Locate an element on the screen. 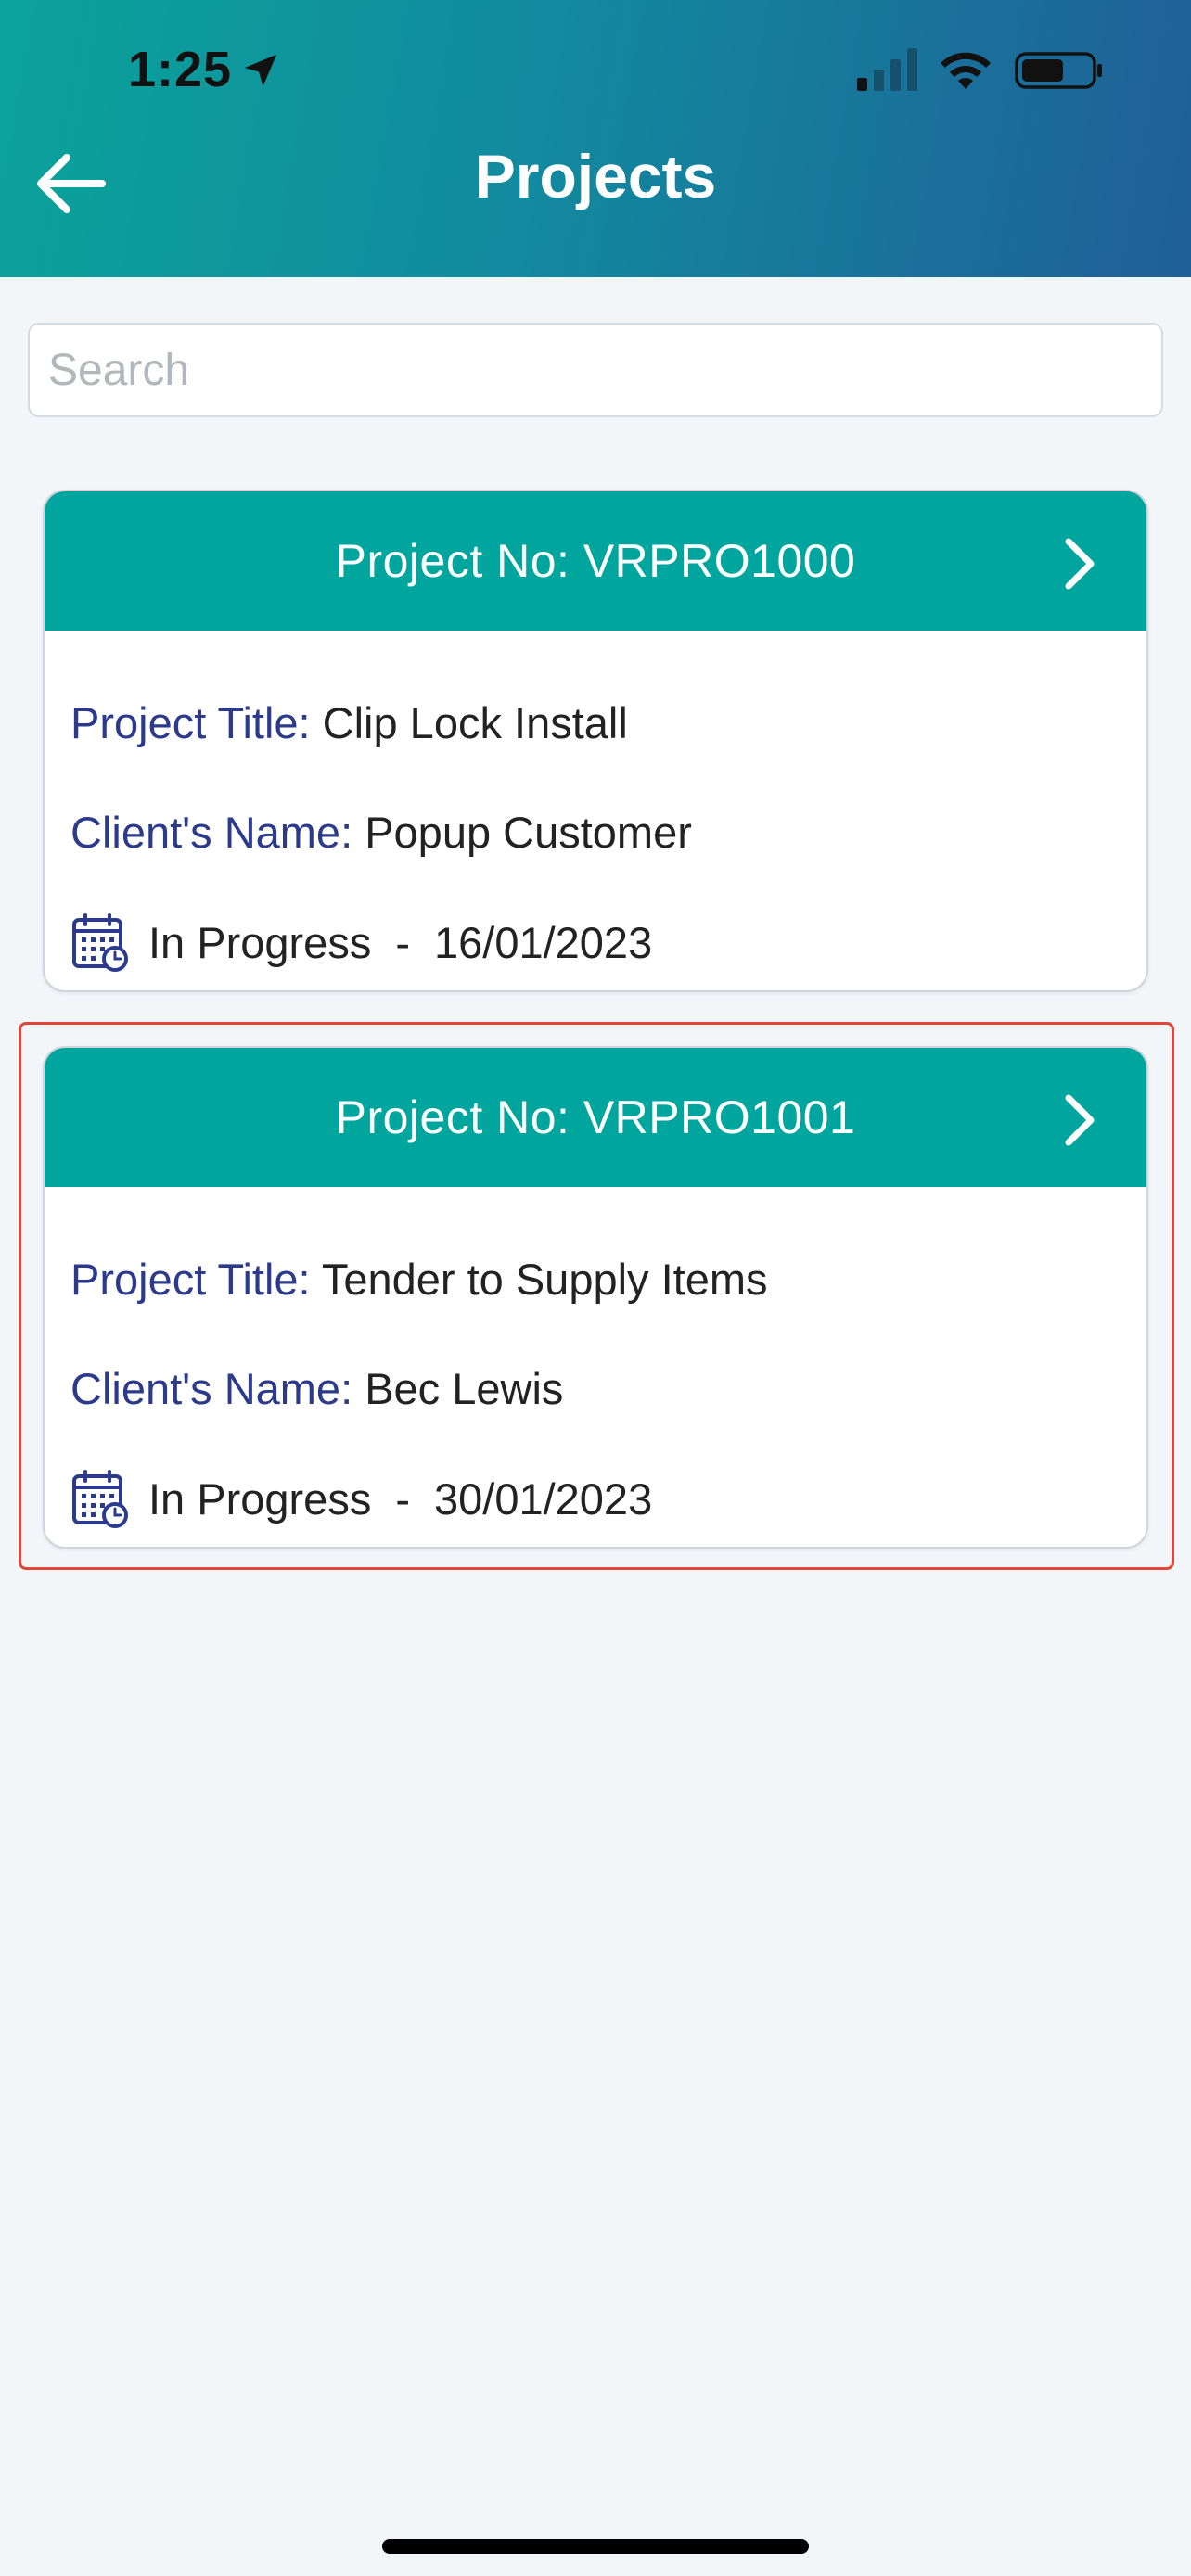 This screenshot has height=2576, width=1191. project-title-row: Project Title: Clip Lock Install is located at coordinates (349, 722).